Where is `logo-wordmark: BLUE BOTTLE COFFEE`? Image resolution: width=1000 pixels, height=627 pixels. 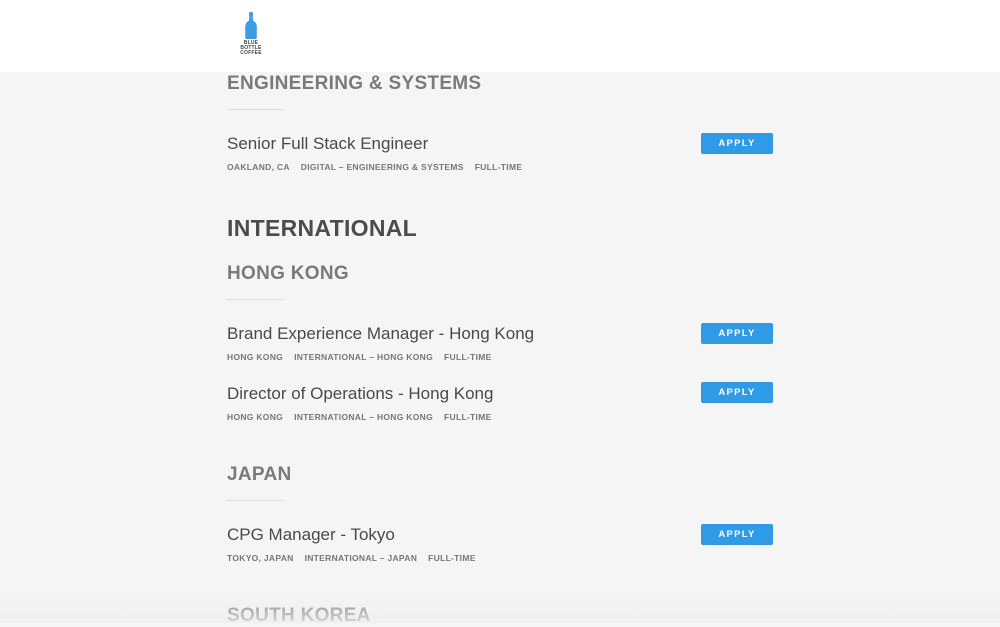
logo-wordmark: BLUE BOTTLE COFFEE is located at coordinates (251, 48).